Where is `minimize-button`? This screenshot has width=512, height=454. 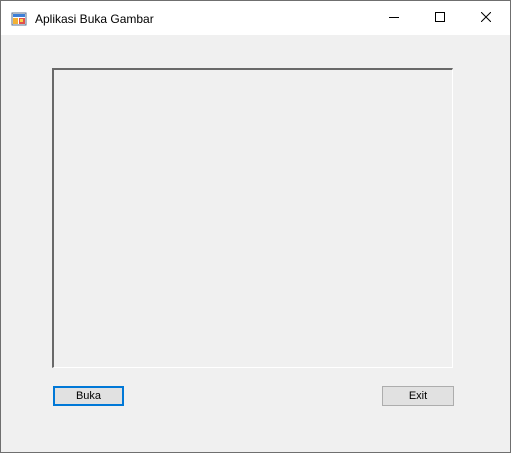 minimize-button is located at coordinates (394, 18).